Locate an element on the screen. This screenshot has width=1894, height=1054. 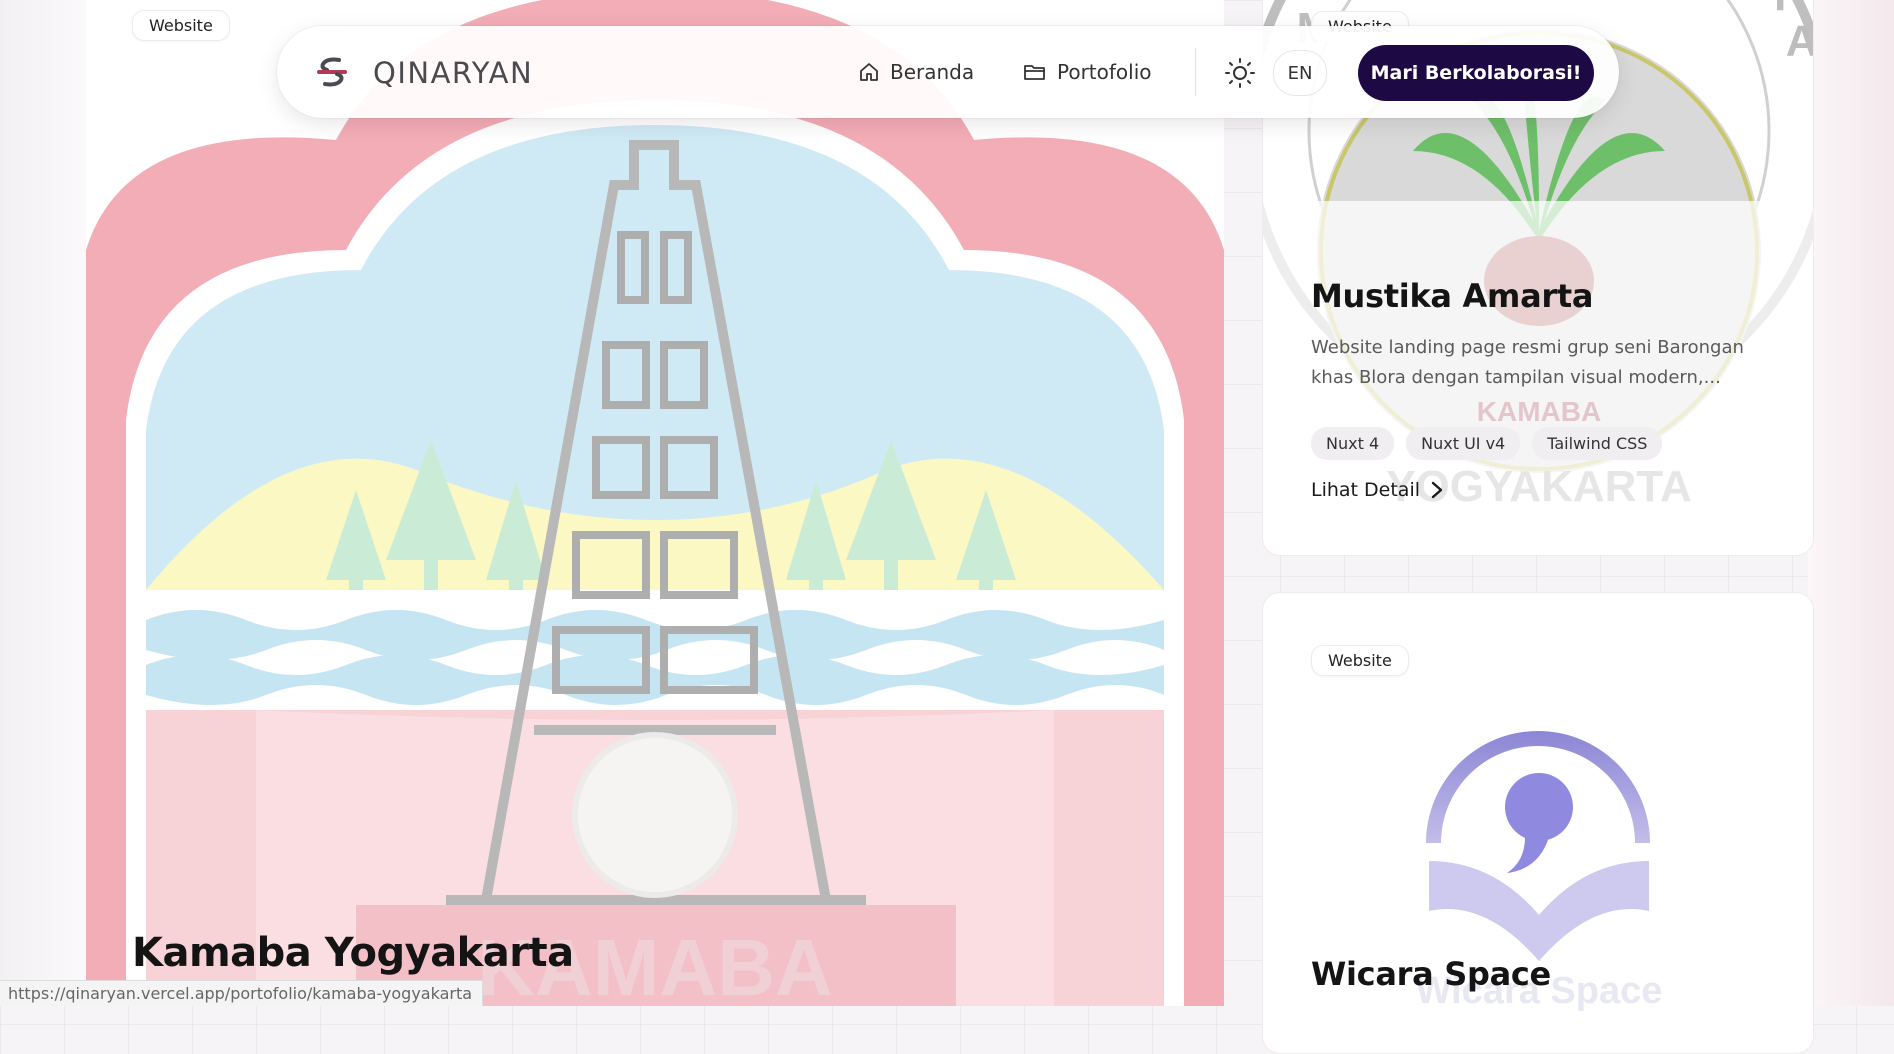
category-badge: Website is located at coordinates (181, 25).